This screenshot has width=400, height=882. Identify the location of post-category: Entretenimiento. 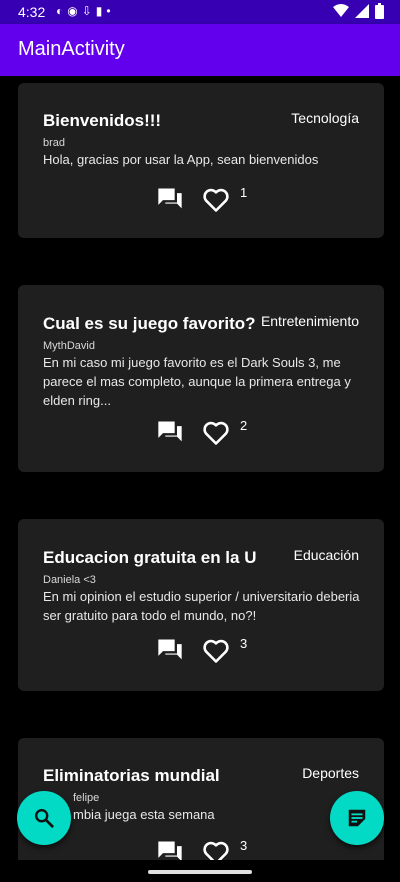
(309, 321).